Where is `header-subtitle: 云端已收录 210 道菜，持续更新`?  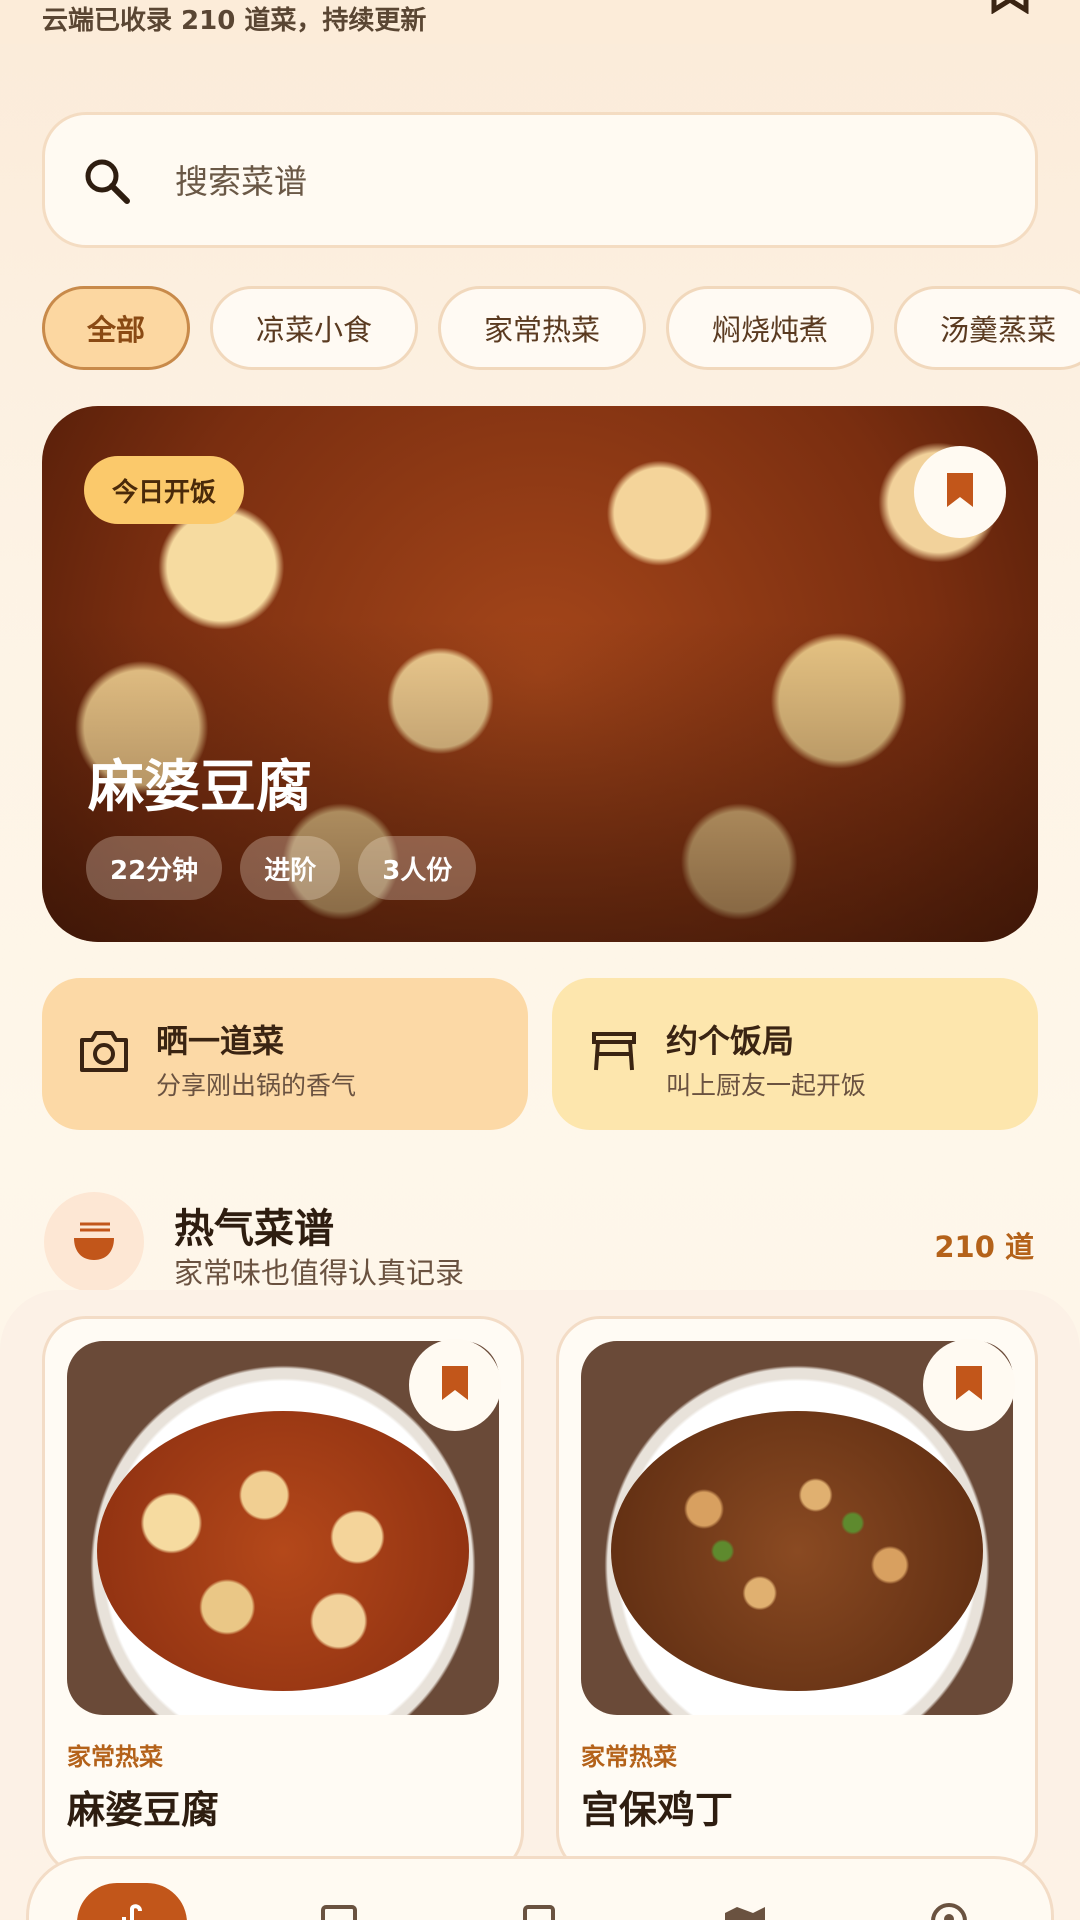 header-subtitle: 云端已收录 210 道菜，持续更新 is located at coordinates (234, 21).